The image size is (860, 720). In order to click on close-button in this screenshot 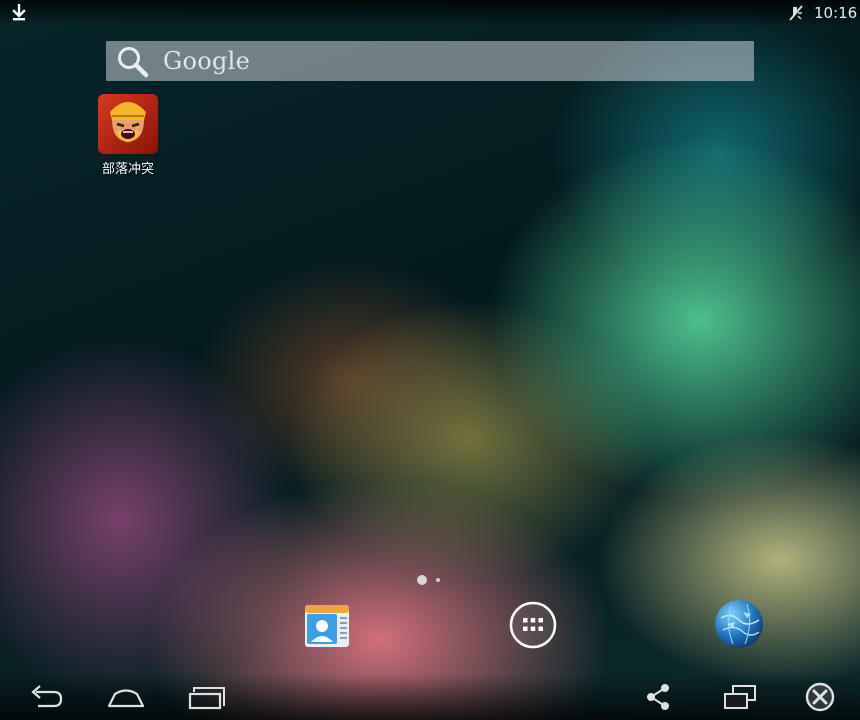, I will do `click(820, 697)`.